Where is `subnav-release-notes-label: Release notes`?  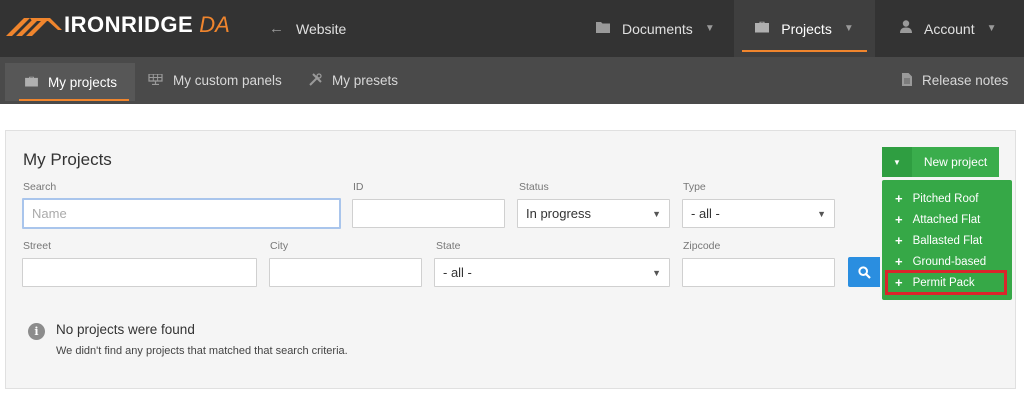 subnav-release-notes-label: Release notes is located at coordinates (965, 80).